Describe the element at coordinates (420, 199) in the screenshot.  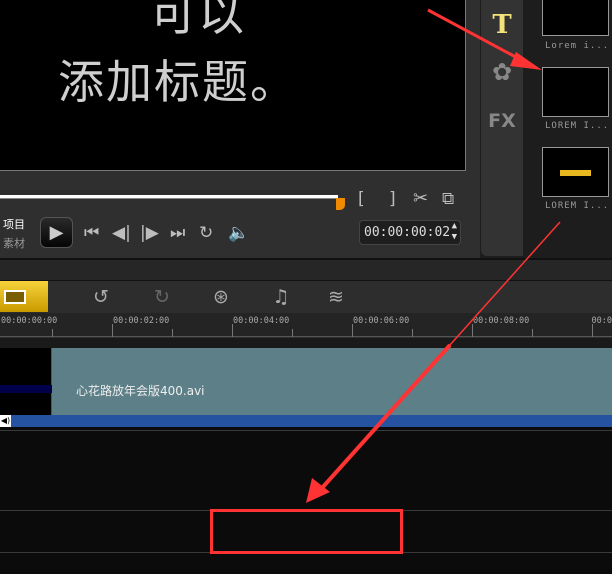
I see `scissors-icon: ✂` at that location.